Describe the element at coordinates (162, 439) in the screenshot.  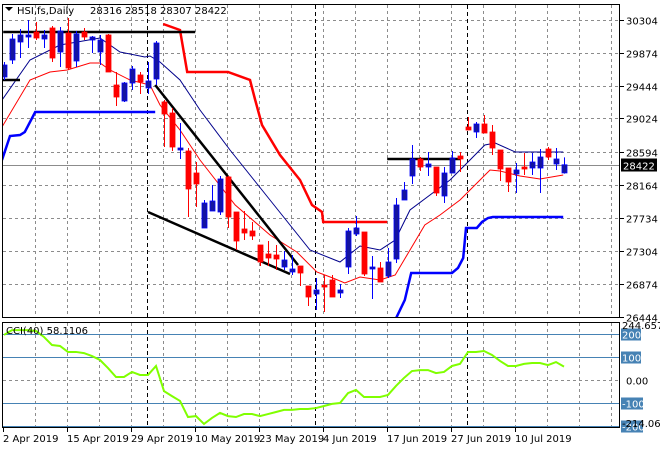
I see `x-tick-label: 29 Apr 2019` at that location.